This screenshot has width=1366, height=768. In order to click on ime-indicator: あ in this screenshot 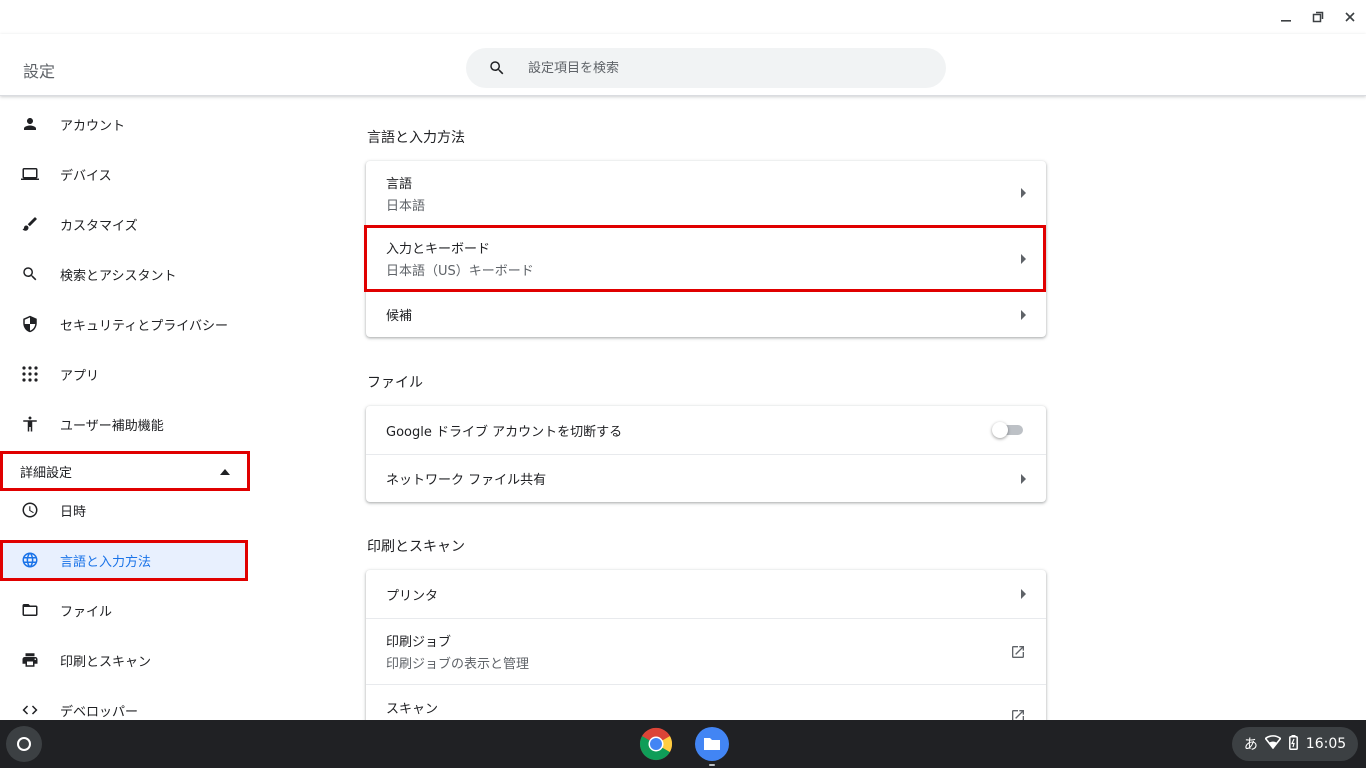, I will do `click(1250, 745)`.